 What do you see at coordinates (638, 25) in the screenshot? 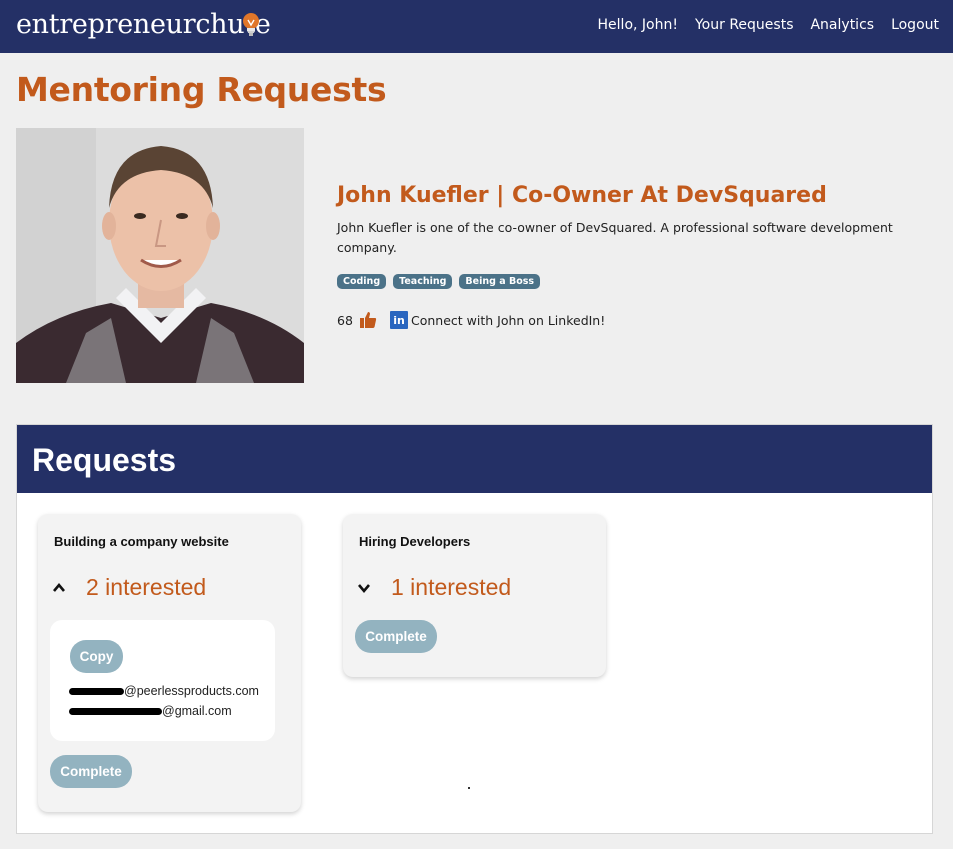
I see `nav-hello-user: Hello, John!` at bounding box center [638, 25].